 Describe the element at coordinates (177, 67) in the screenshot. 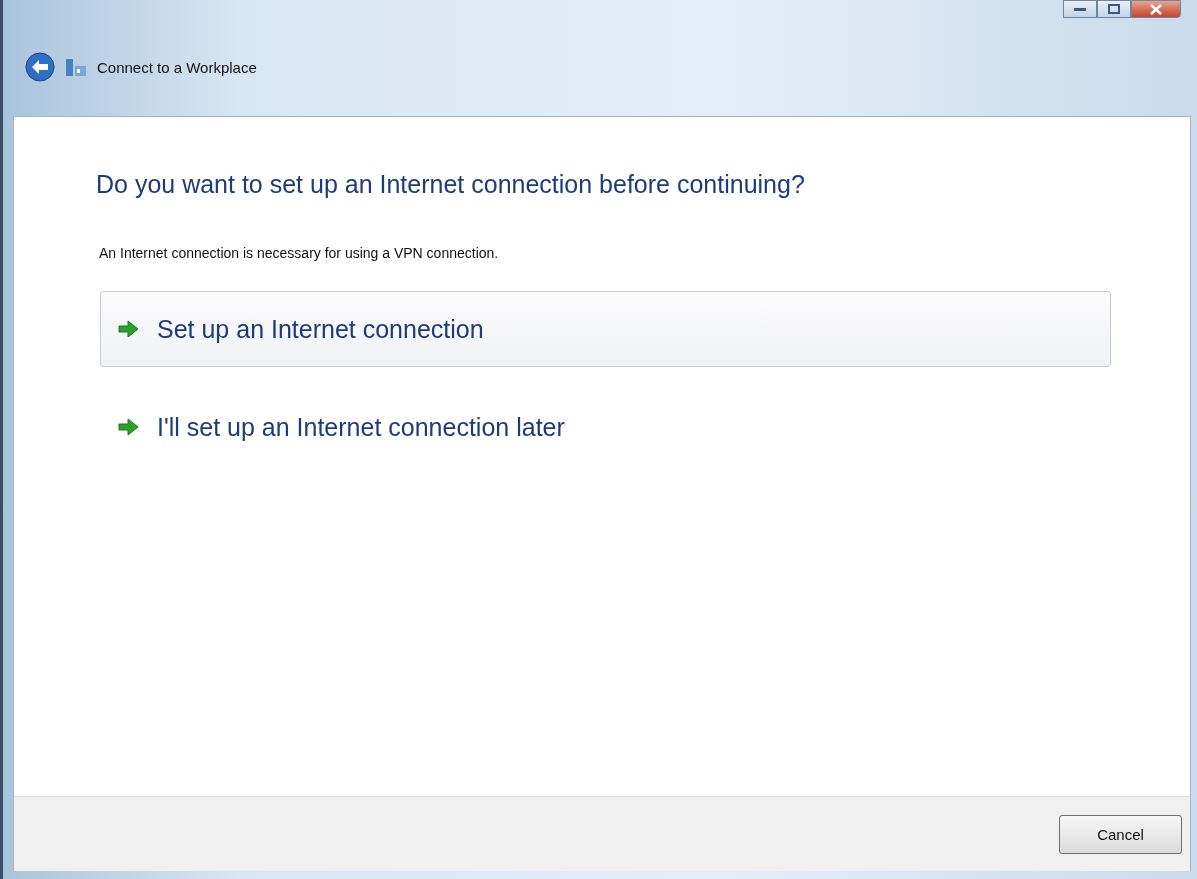

I see `window-title: Connect to a Workplace` at that location.